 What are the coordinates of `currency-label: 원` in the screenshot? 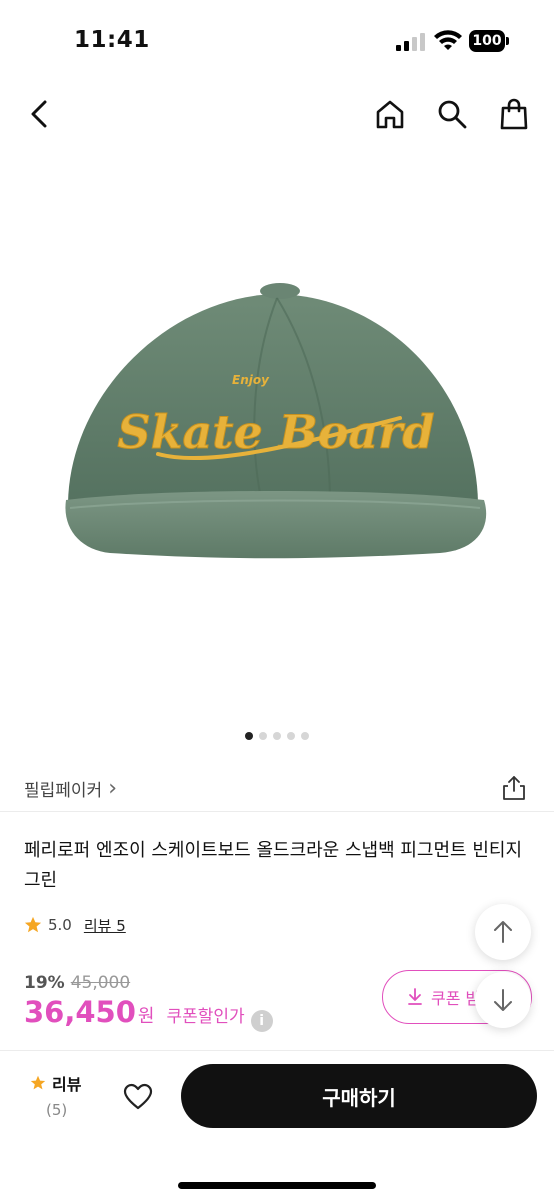 It's located at (146, 1016).